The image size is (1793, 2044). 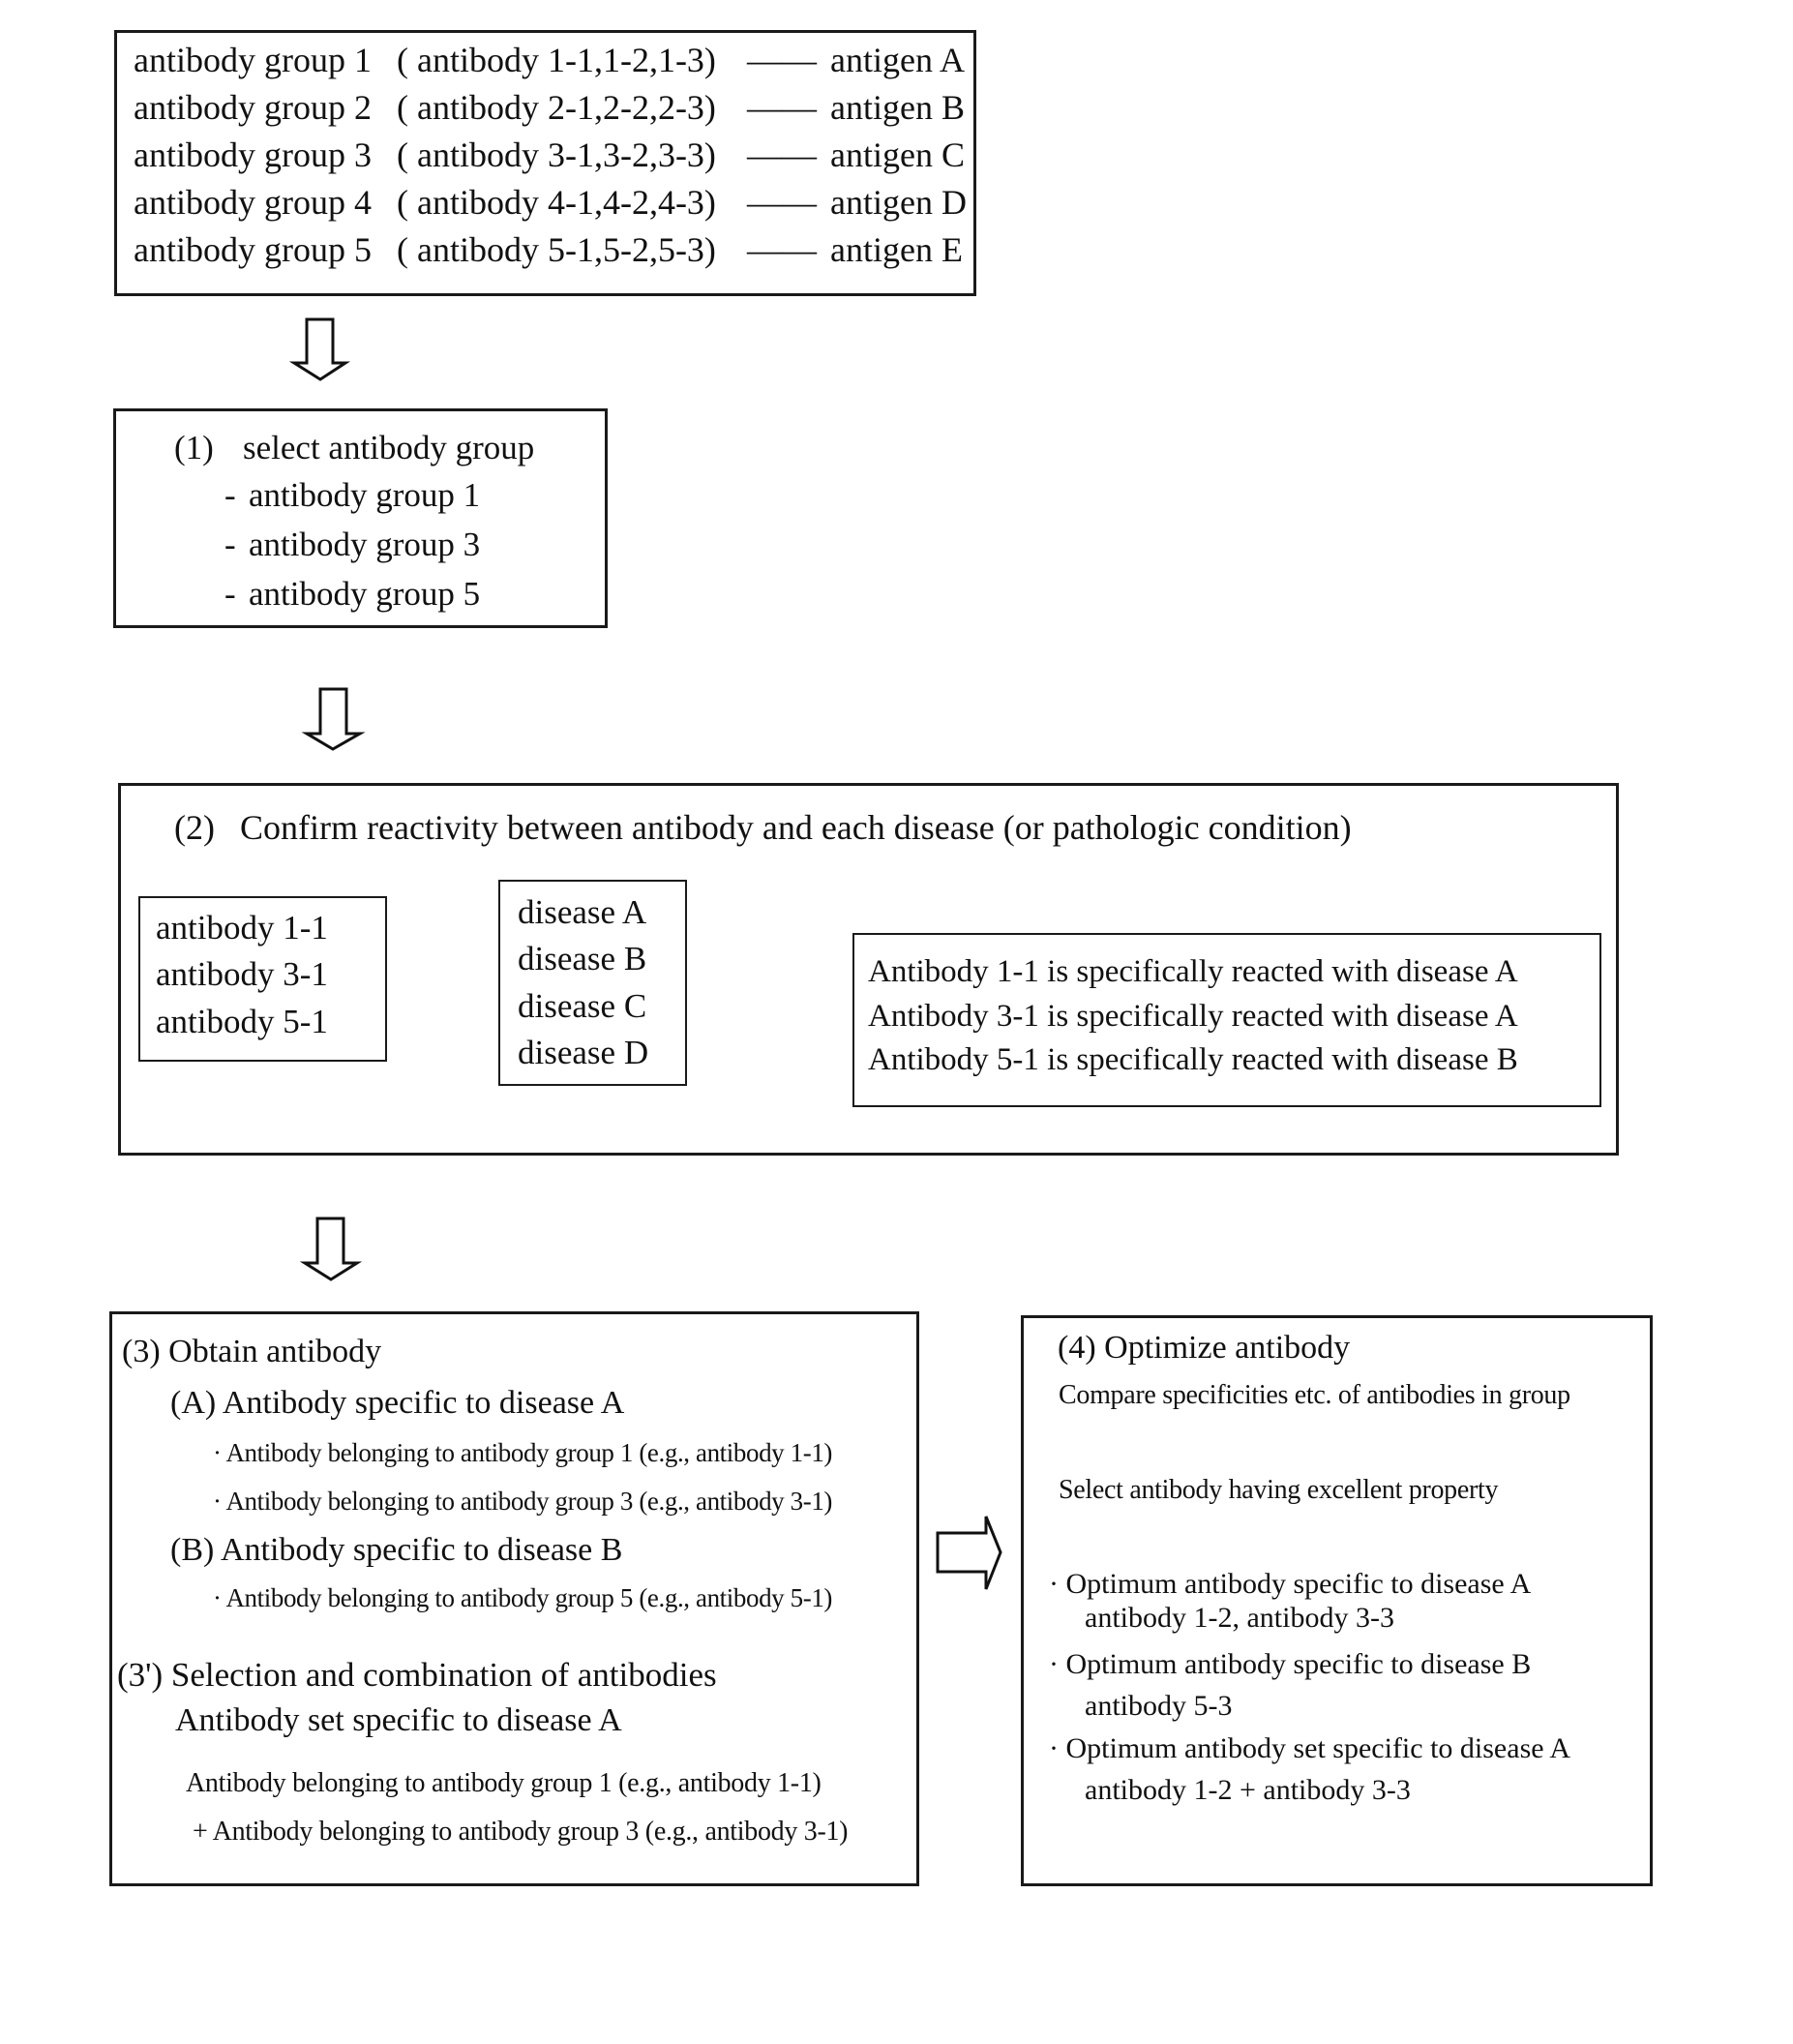 I want to click on antigen-label: antigen B, so click(x=897, y=107).